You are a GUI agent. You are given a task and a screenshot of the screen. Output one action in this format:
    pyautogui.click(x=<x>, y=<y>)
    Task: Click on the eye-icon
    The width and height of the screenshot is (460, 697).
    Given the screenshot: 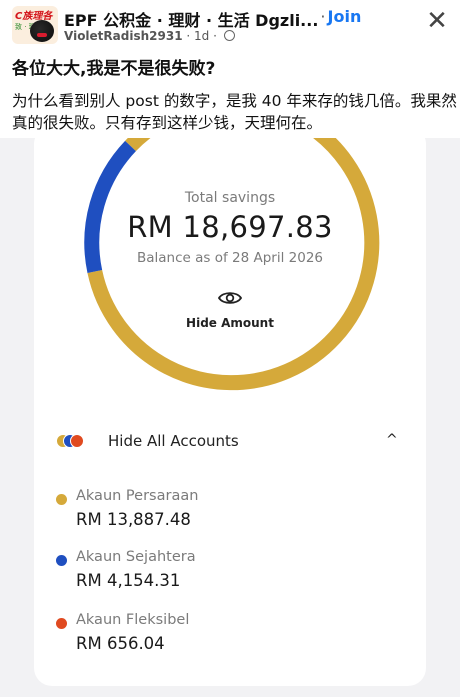 What is the action you would take?
    pyautogui.click(x=230, y=298)
    